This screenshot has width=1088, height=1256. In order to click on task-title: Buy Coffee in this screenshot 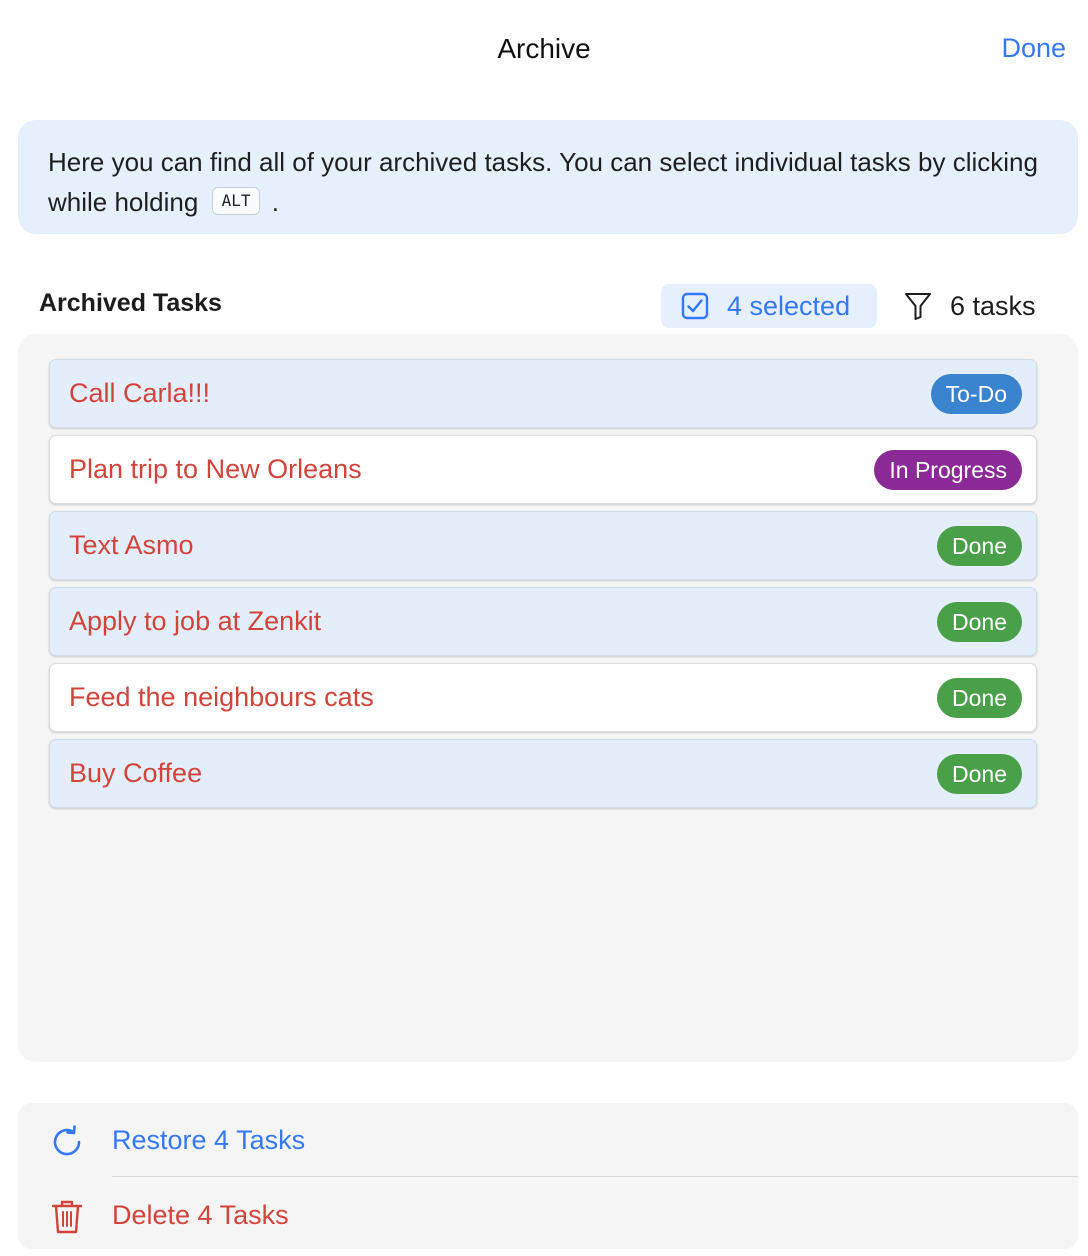, I will do `click(136, 773)`.